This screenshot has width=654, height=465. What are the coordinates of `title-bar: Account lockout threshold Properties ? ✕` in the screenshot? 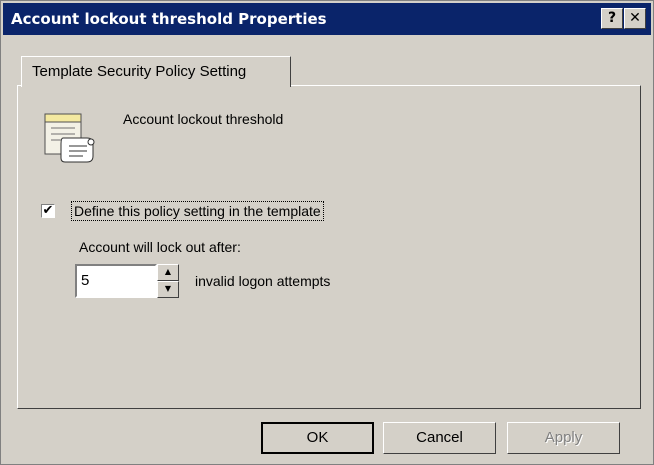 It's located at (327, 19).